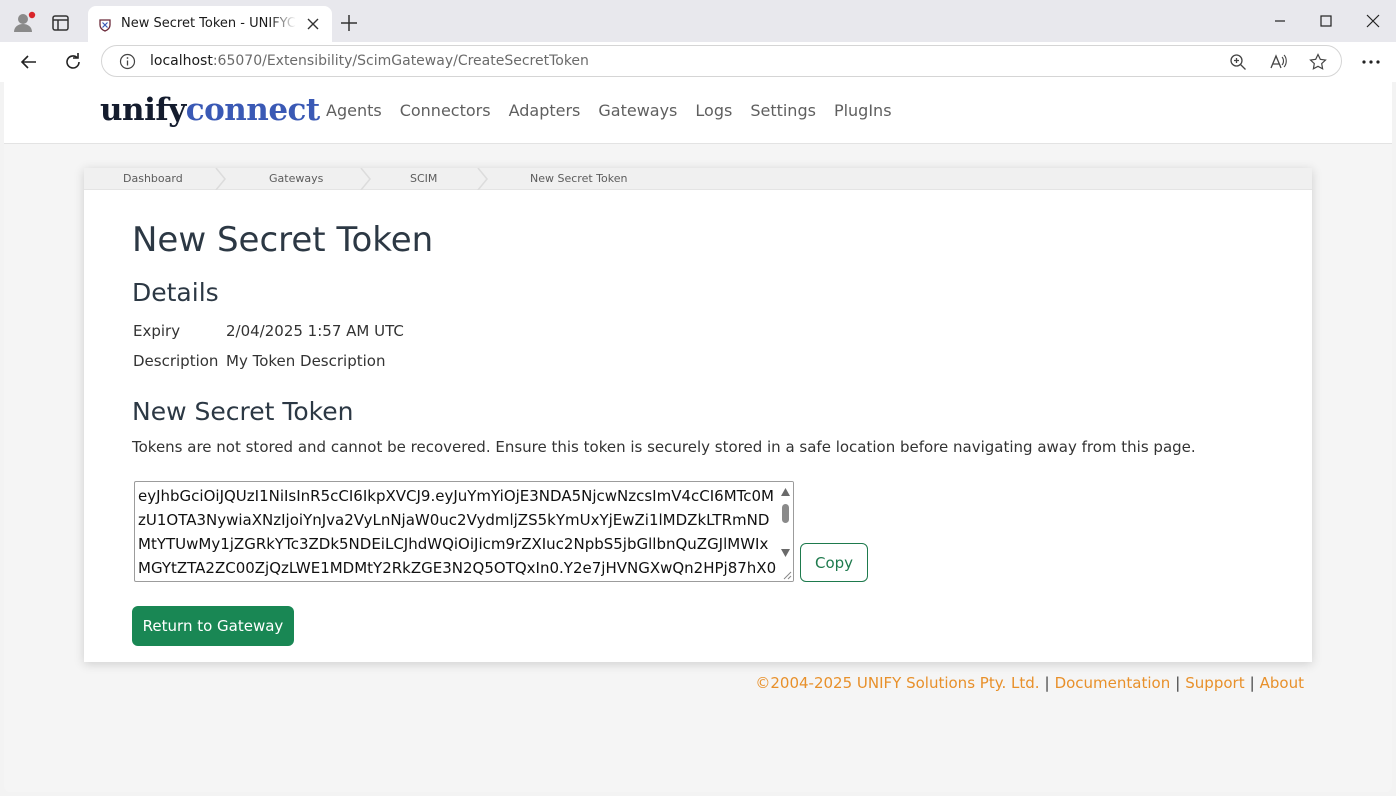 This screenshot has width=1396, height=796. Describe the element at coordinates (61, 23) in the screenshot. I see `tab-actions-icon` at that location.